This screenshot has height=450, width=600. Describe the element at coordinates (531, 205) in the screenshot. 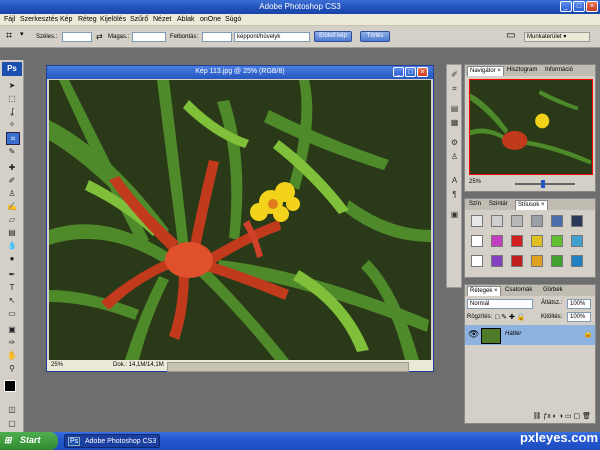

I see `tab-styles: Stílusok ×` at that location.